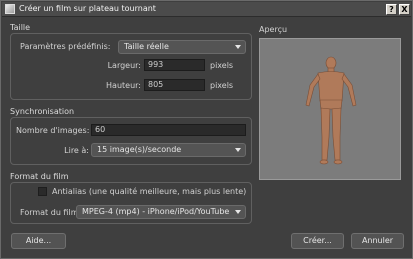 The height and width of the screenshot is (259, 413). What do you see at coordinates (222, 85) in the screenshot?
I see `height-unit: pixels` at bounding box center [222, 85].